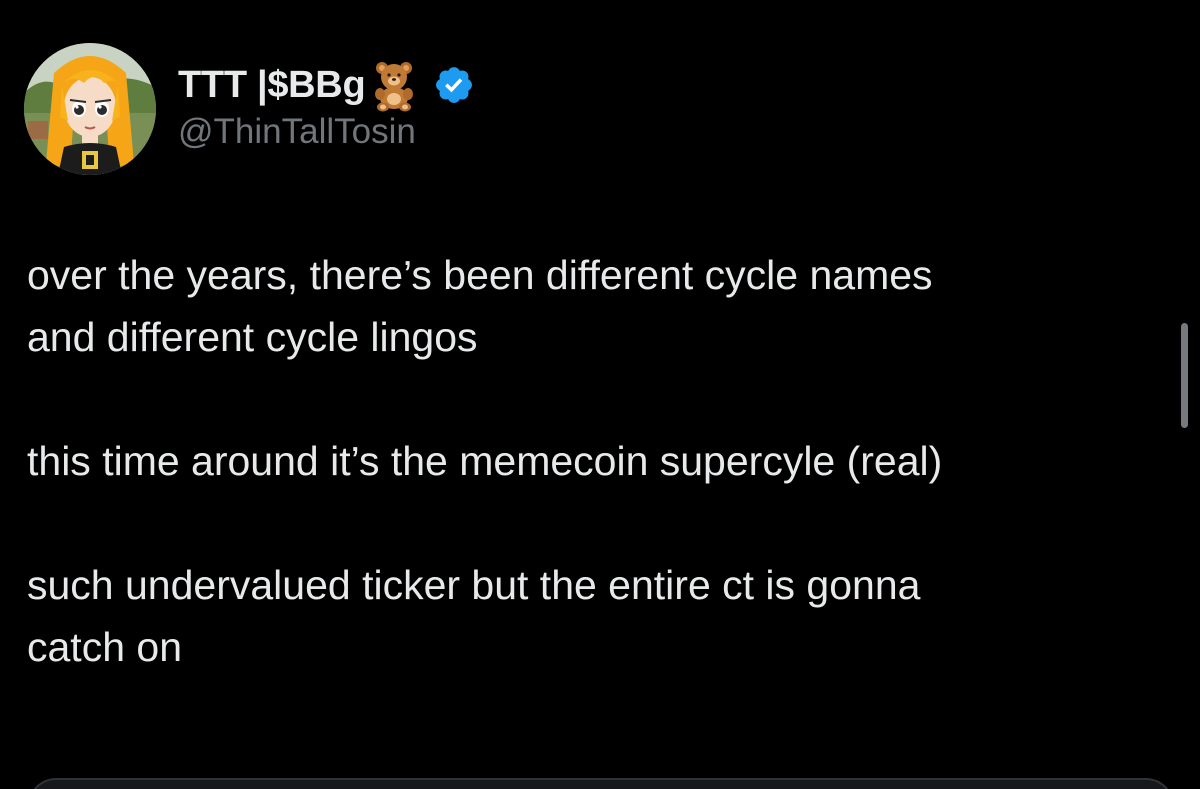 The width and height of the screenshot is (1200, 789). What do you see at coordinates (1184, 375) in the screenshot?
I see `scrollbar-thumb` at bounding box center [1184, 375].